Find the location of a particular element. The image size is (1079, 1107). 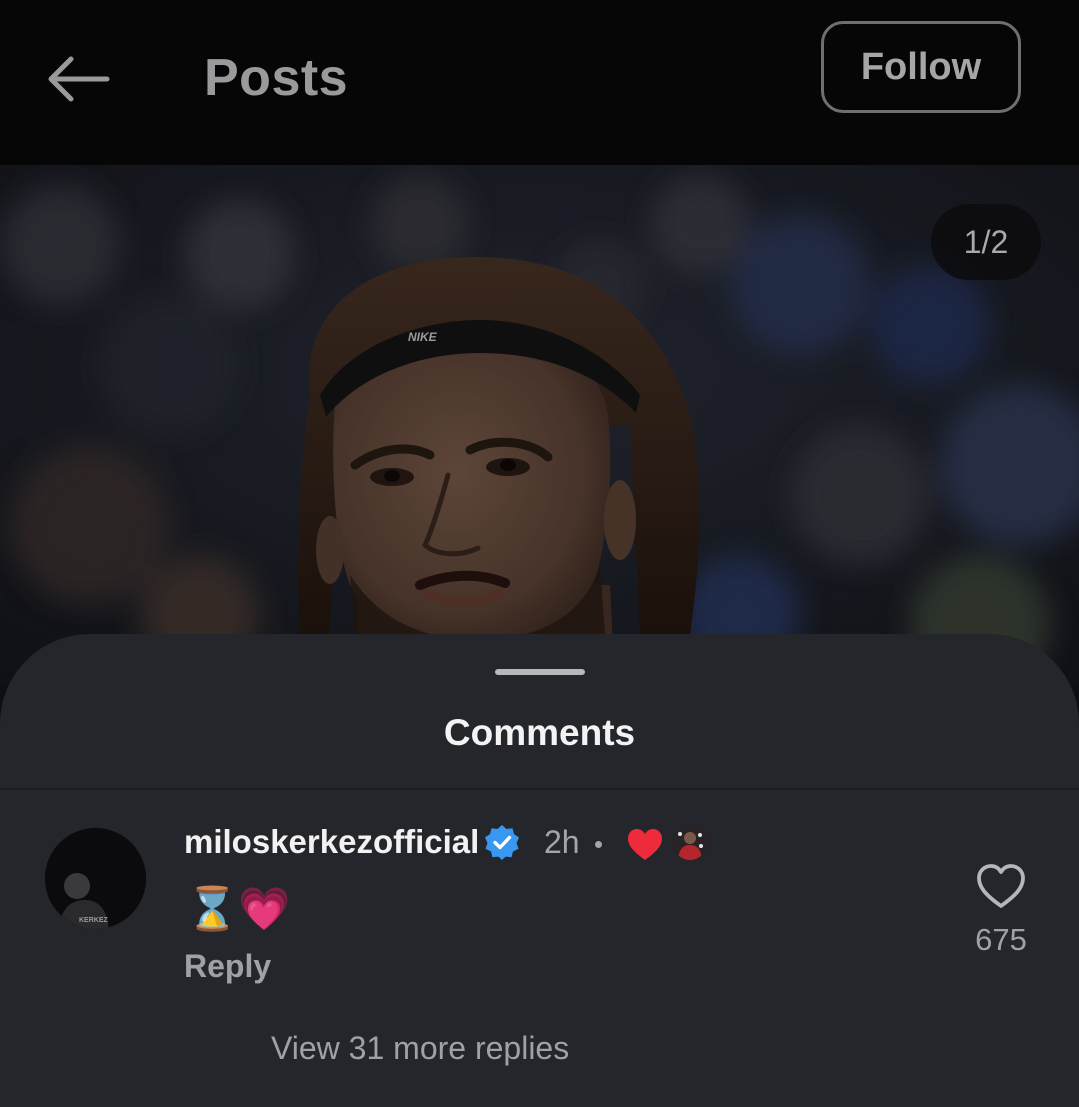

top-bar: Posts Follow is located at coordinates (539, 82).